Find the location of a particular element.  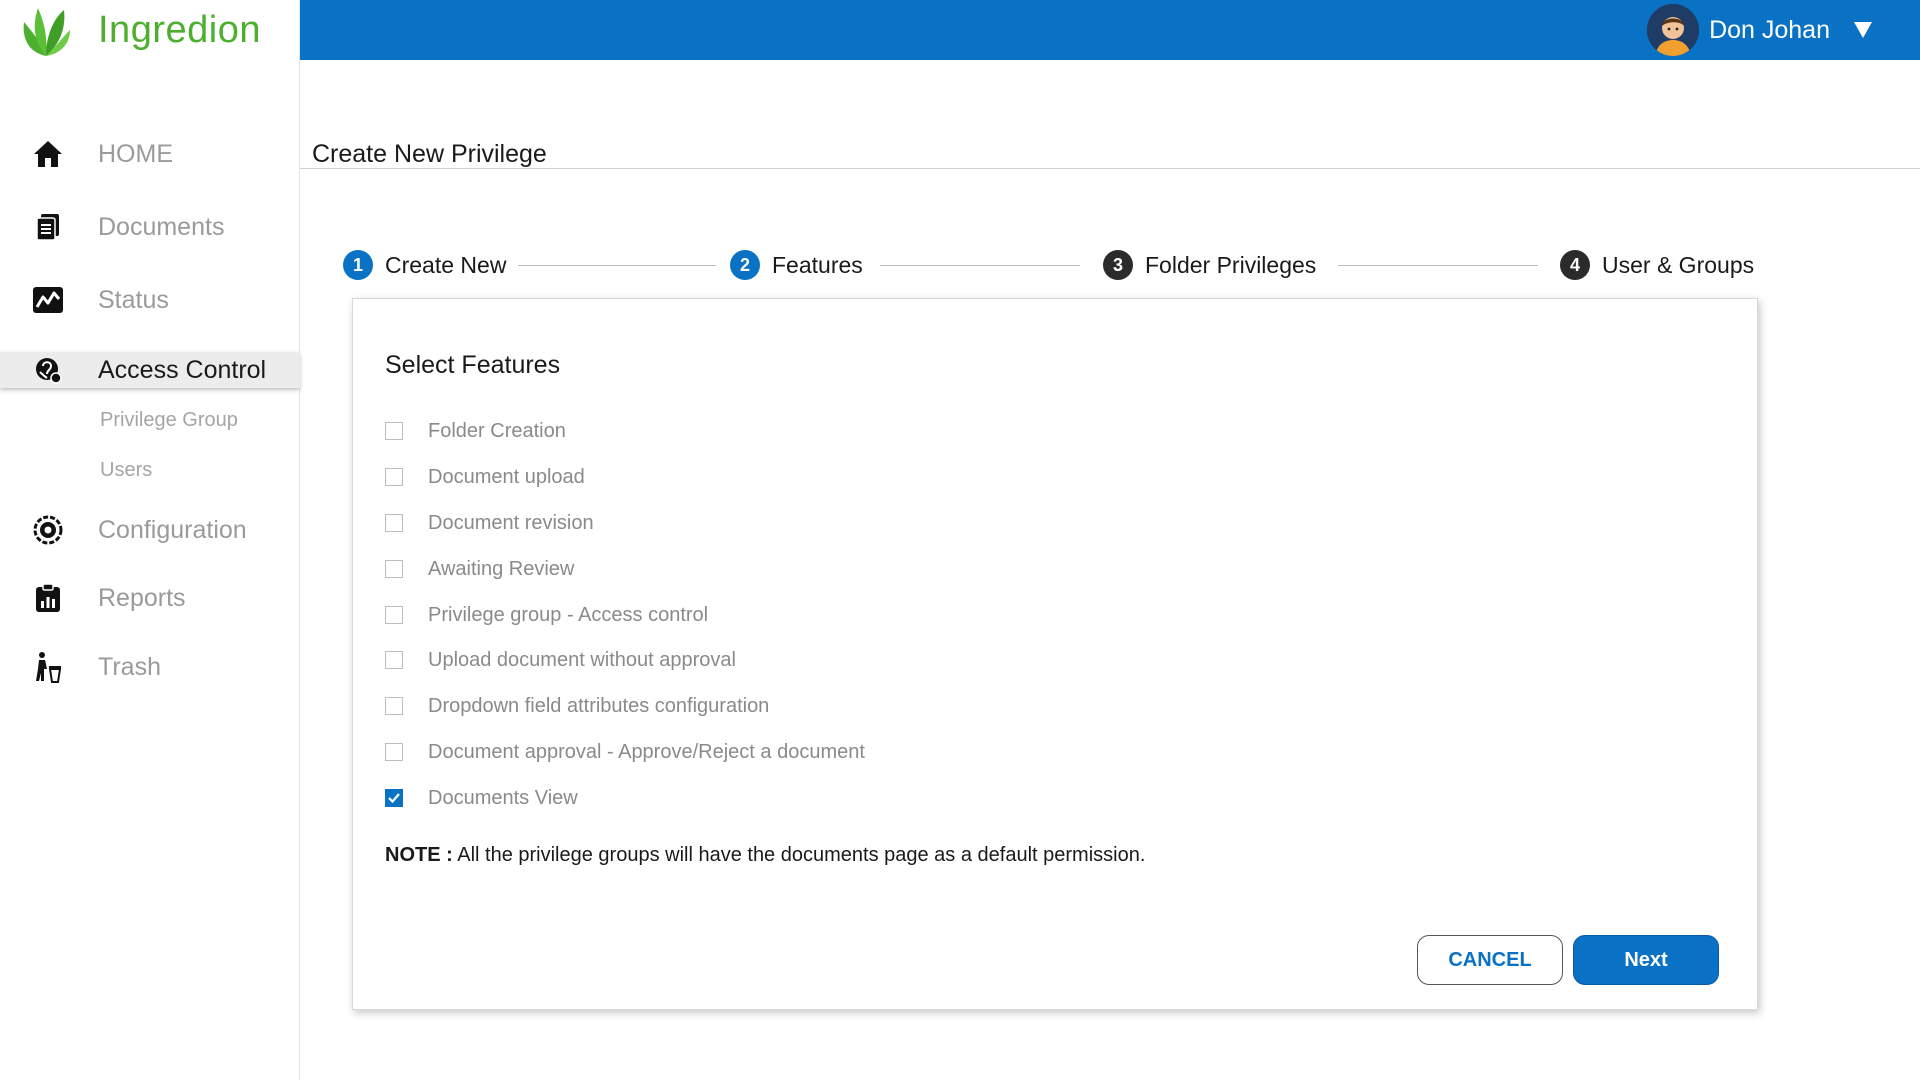

feature-upload-without-approval: Upload document without approval is located at coordinates (560, 660).